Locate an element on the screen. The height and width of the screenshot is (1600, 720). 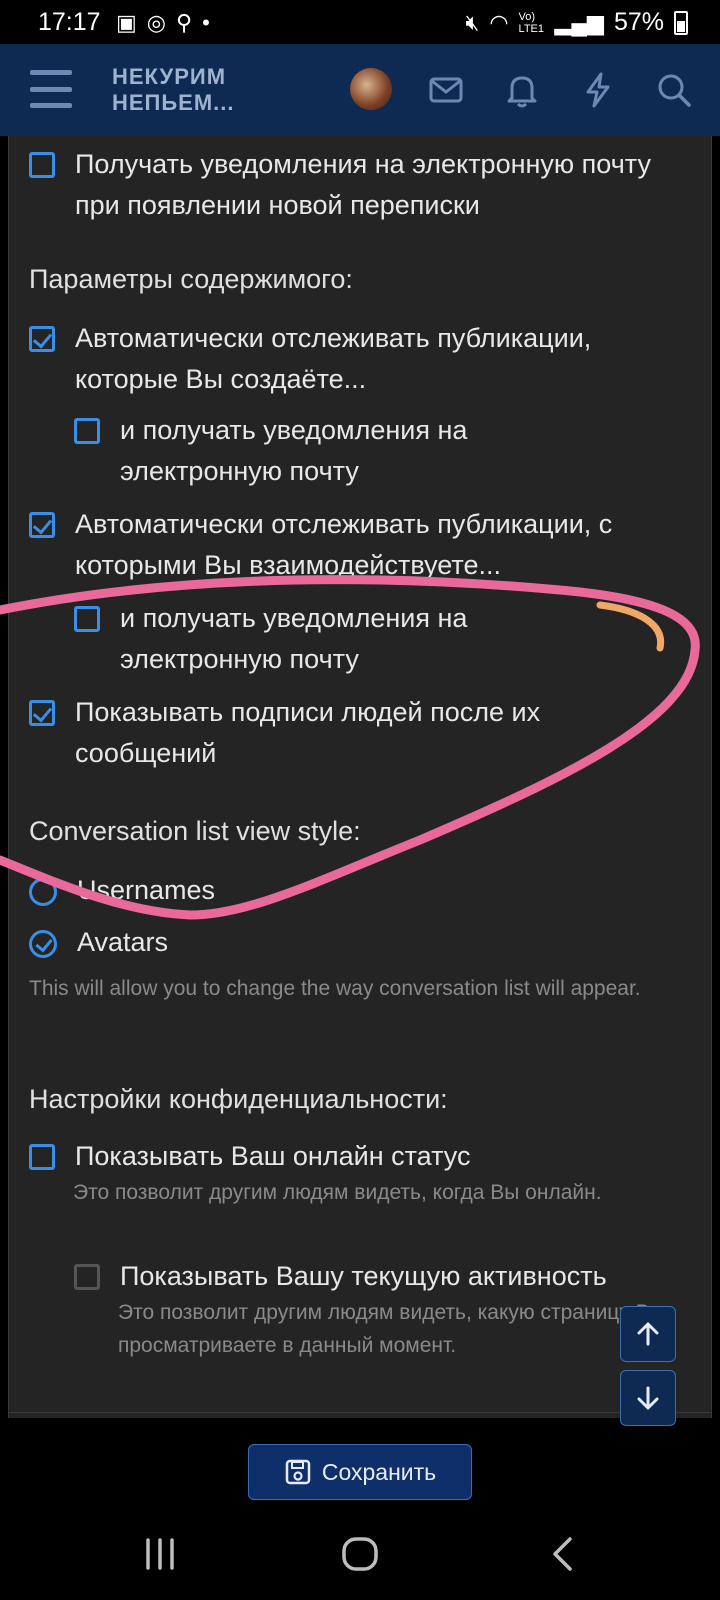
bolt-icon is located at coordinates (598, 90).